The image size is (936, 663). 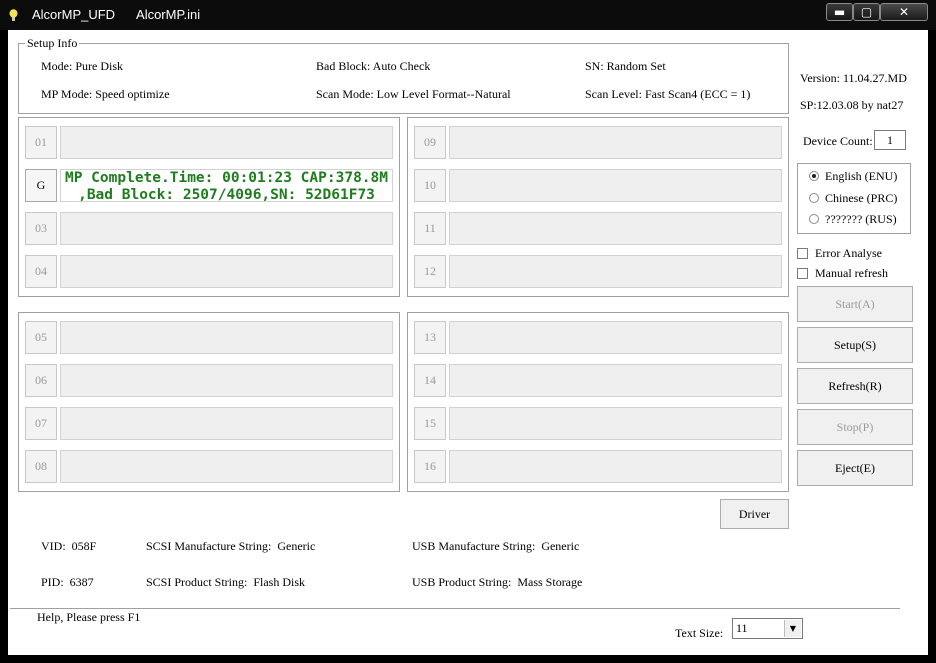 What do you see at coordinates (754, 514) in the screenshot?
I see `driver-button: Driver` at bounding box center [754, 514].